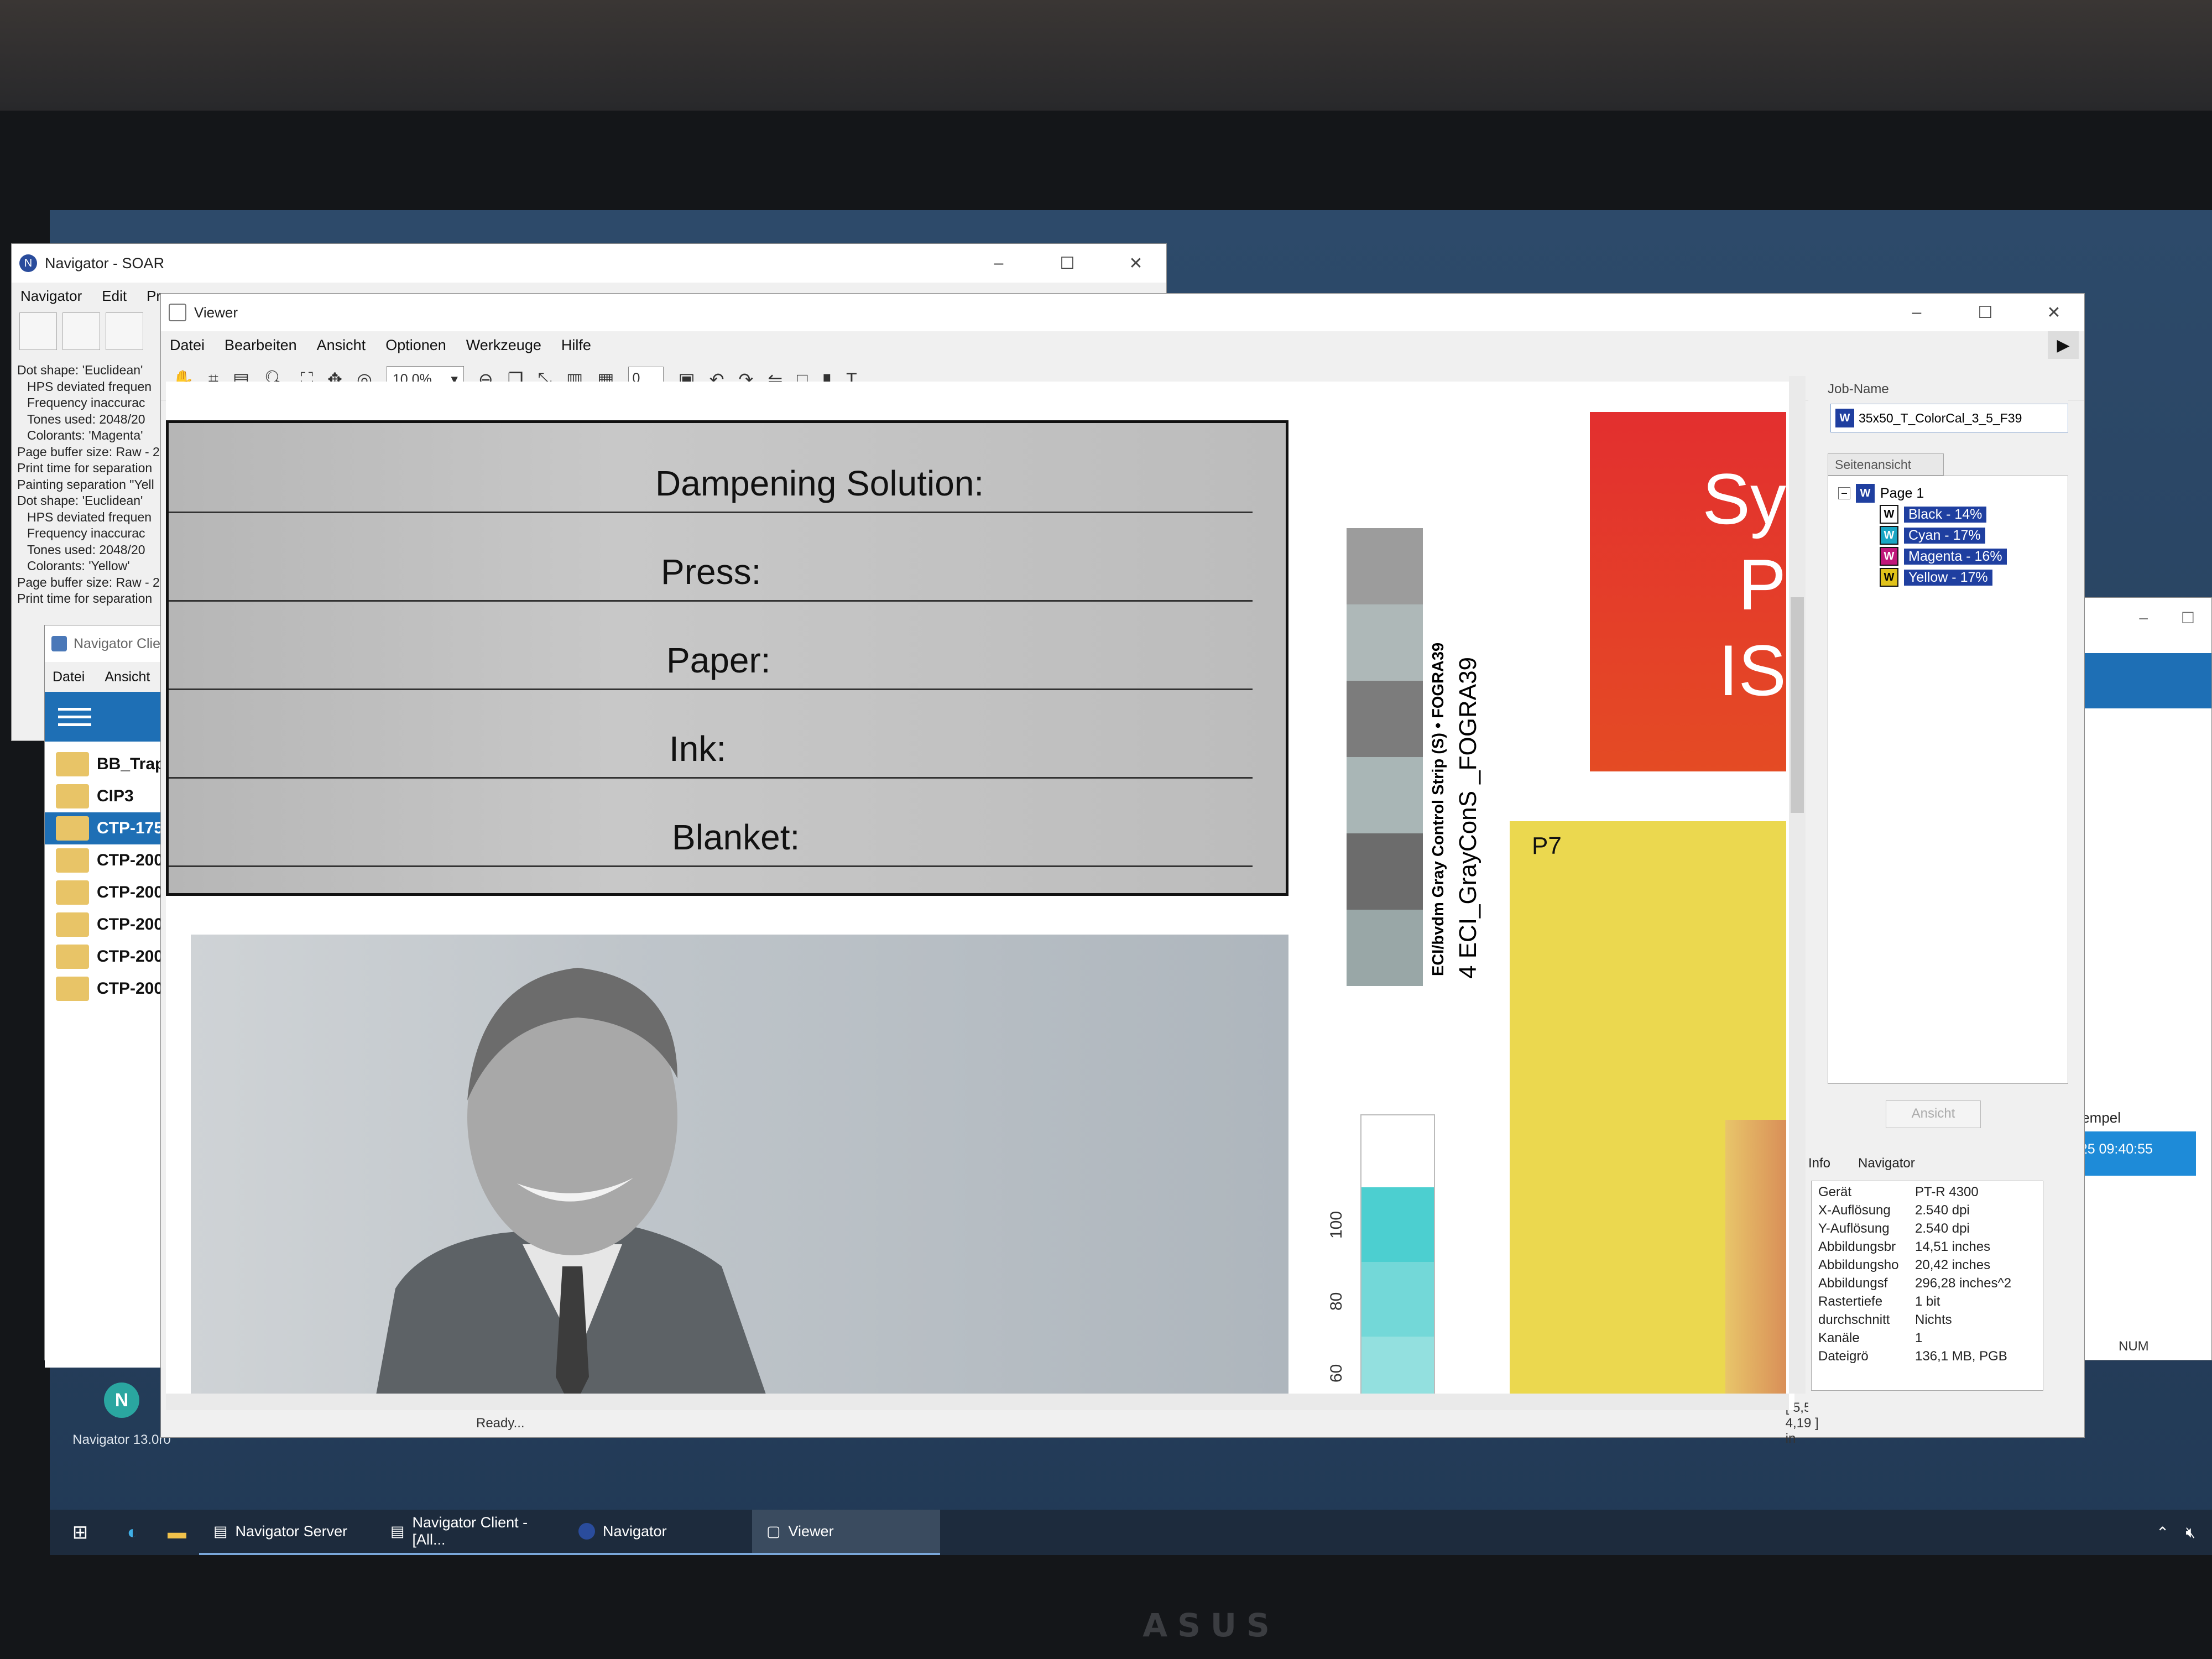 This screenshot has height=1659, width=2212. Describe the element at coordinates (1844, 493) in the screenshot. I see `collapse-icon: –` at that location.